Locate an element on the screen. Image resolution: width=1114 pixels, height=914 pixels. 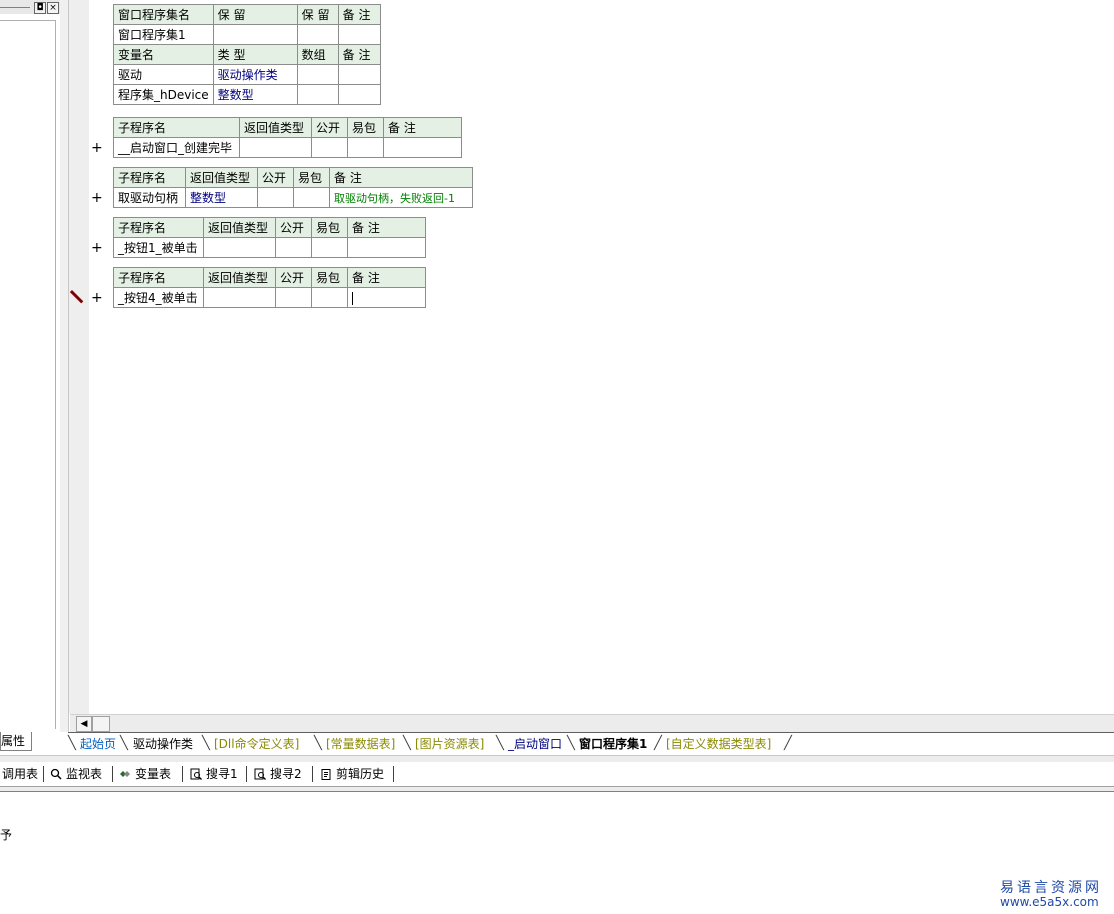
clipboard-icon is located at coordinates (326, 774).